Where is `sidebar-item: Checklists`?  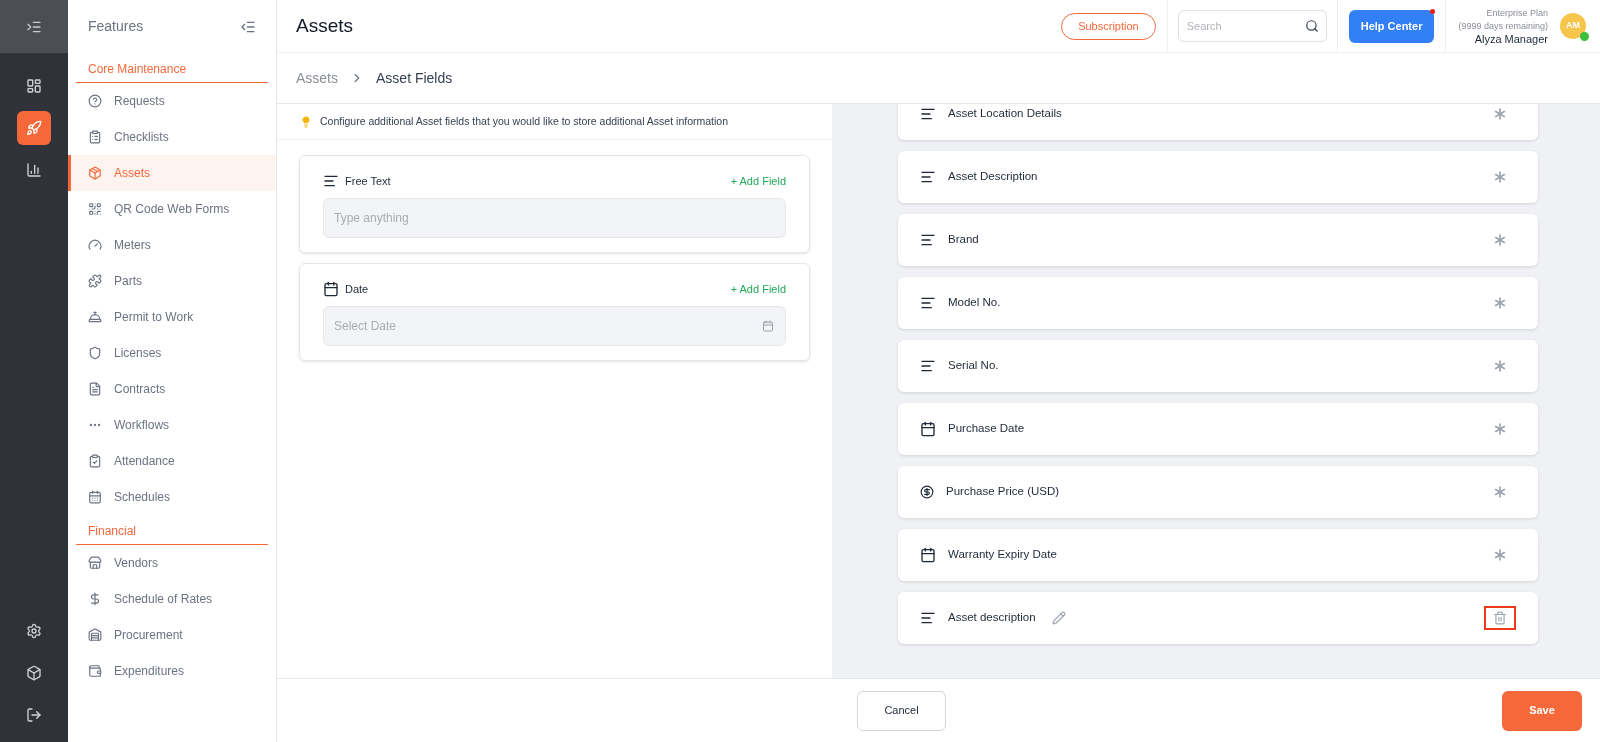 sidebar-item: Checklists is located at coordinates (172, 137).